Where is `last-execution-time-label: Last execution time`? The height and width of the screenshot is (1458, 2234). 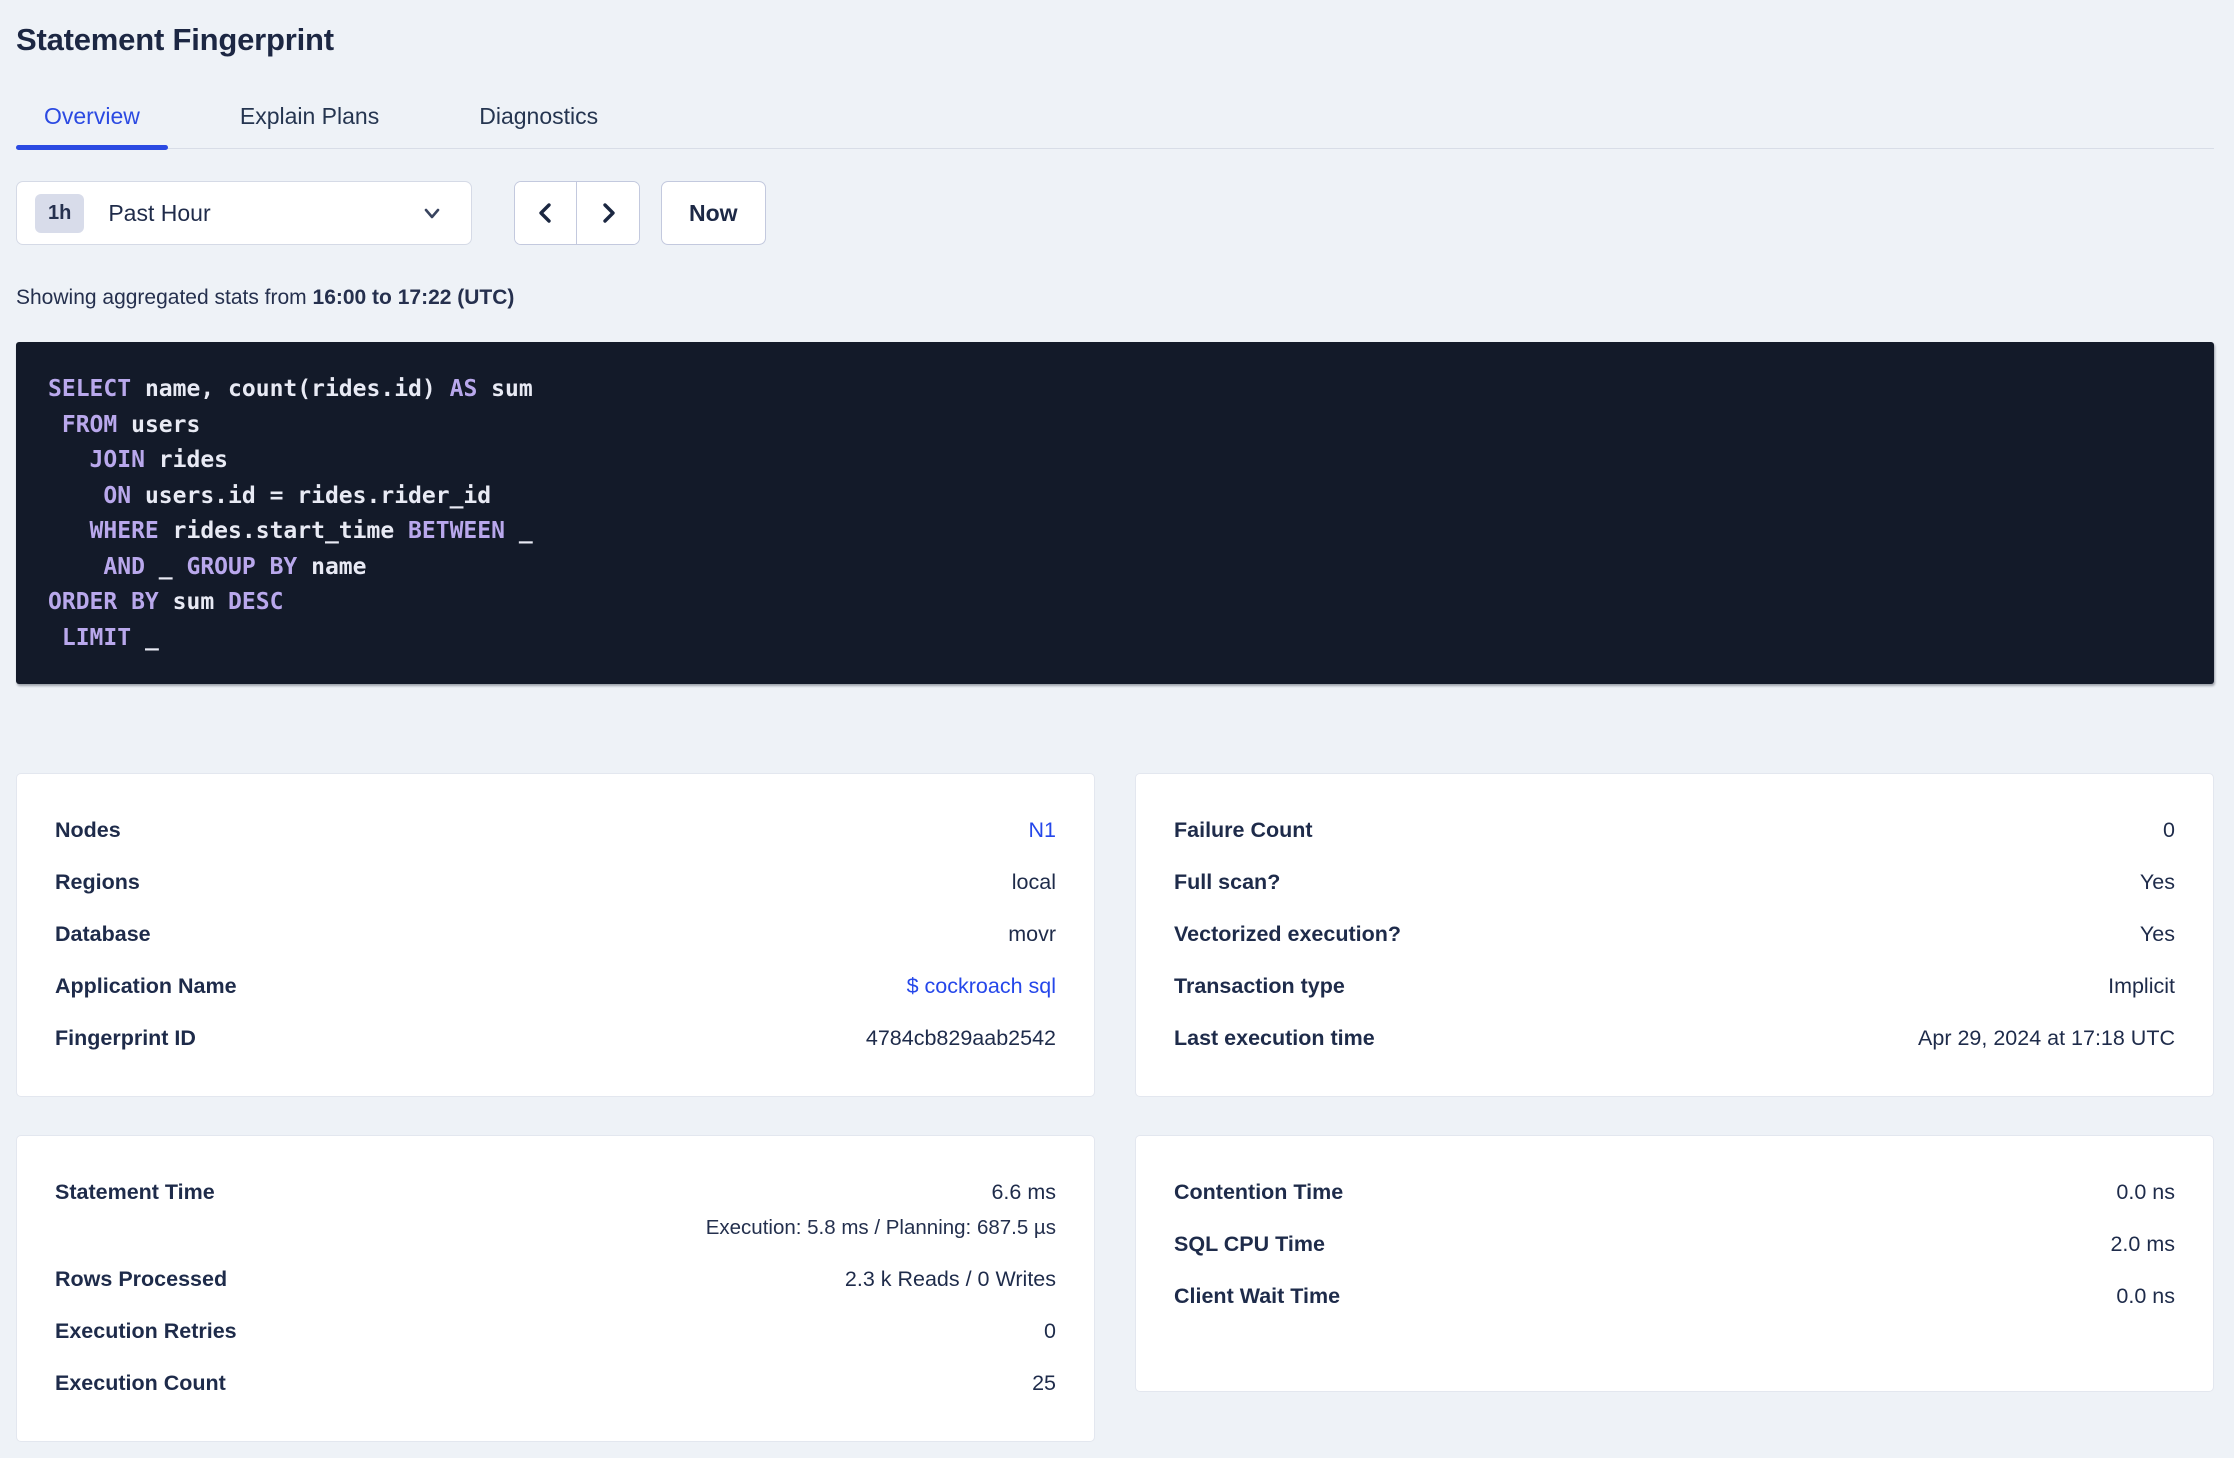
last-execution-time-label: Last execution time is located at coordinates (1274, 1038).